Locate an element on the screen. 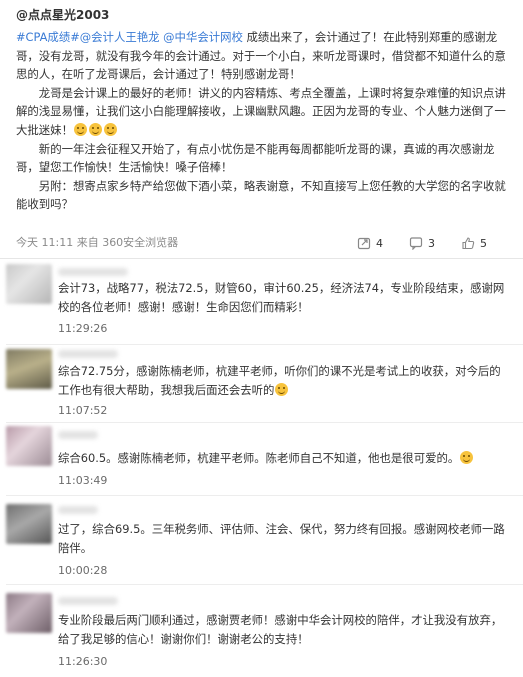  thumbs-up-icon is located at coordinates (468, 243).